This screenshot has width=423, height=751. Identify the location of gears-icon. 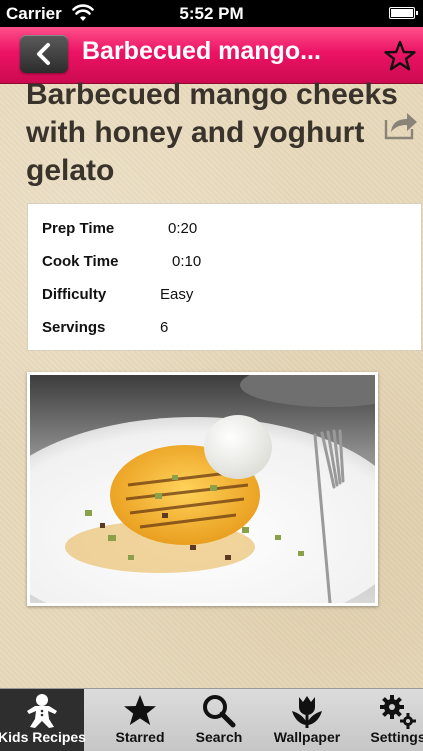
(398, 712).